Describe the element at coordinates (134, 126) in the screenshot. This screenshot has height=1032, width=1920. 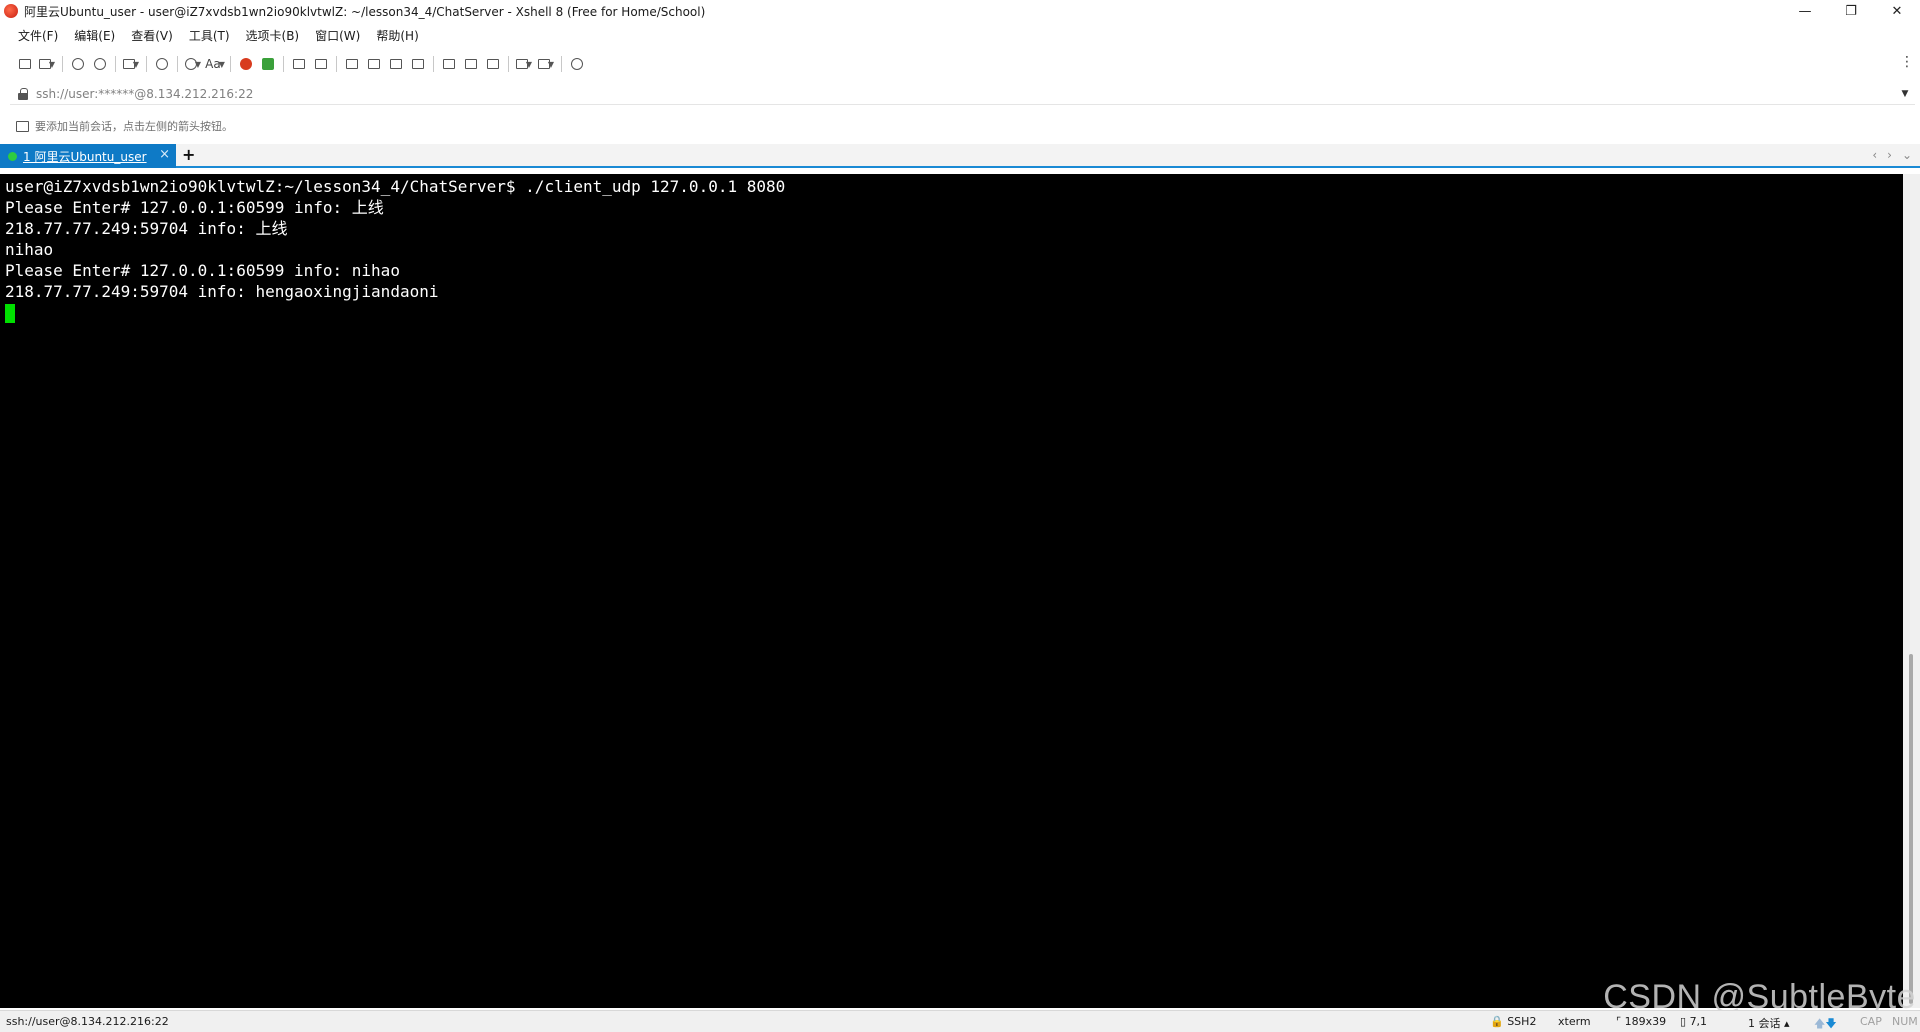
I see `hint-text: 要添加当前会话，点击左侧的箭头按钮。` at that location.